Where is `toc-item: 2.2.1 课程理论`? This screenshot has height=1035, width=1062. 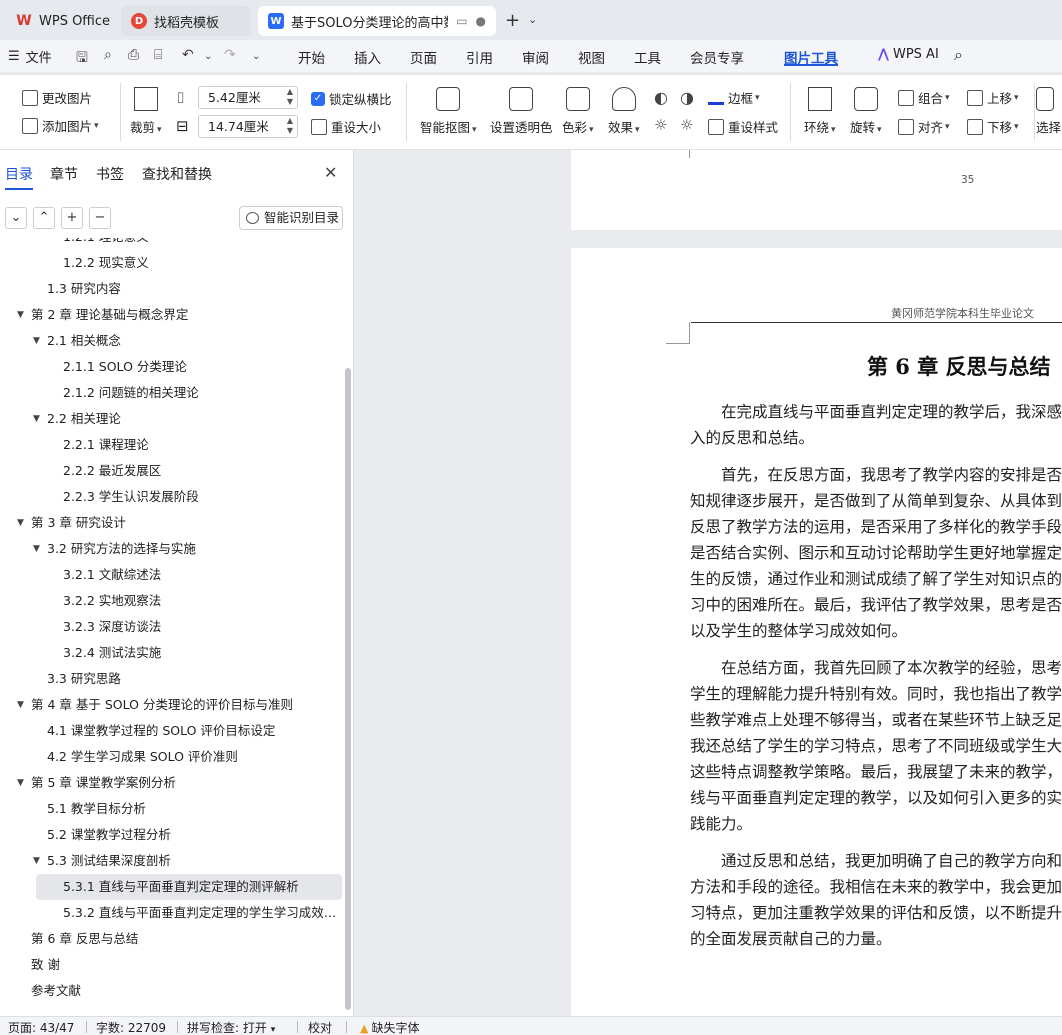 toc-item: 2.2.1 课程理论 is located at coordinates (170, 445).